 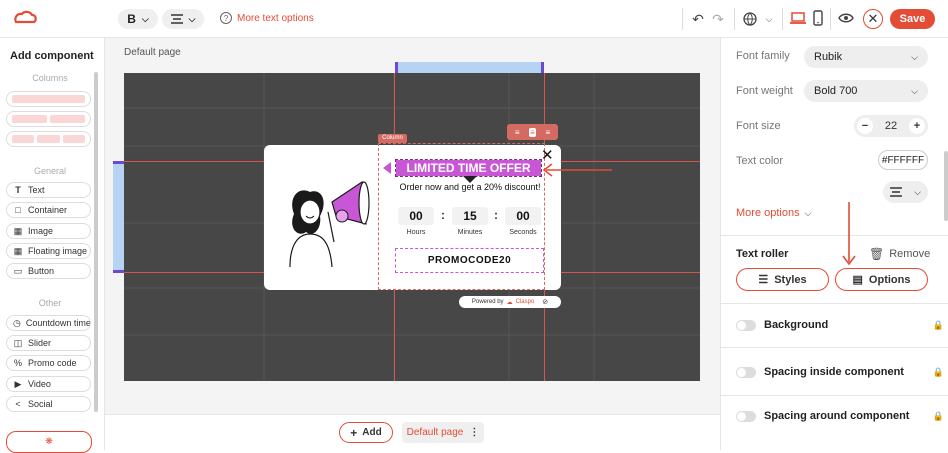 What do you see at coordinates (118, 217) in the screenshot?
I see `left-spacing-handle` at bounding box center [118, 217].